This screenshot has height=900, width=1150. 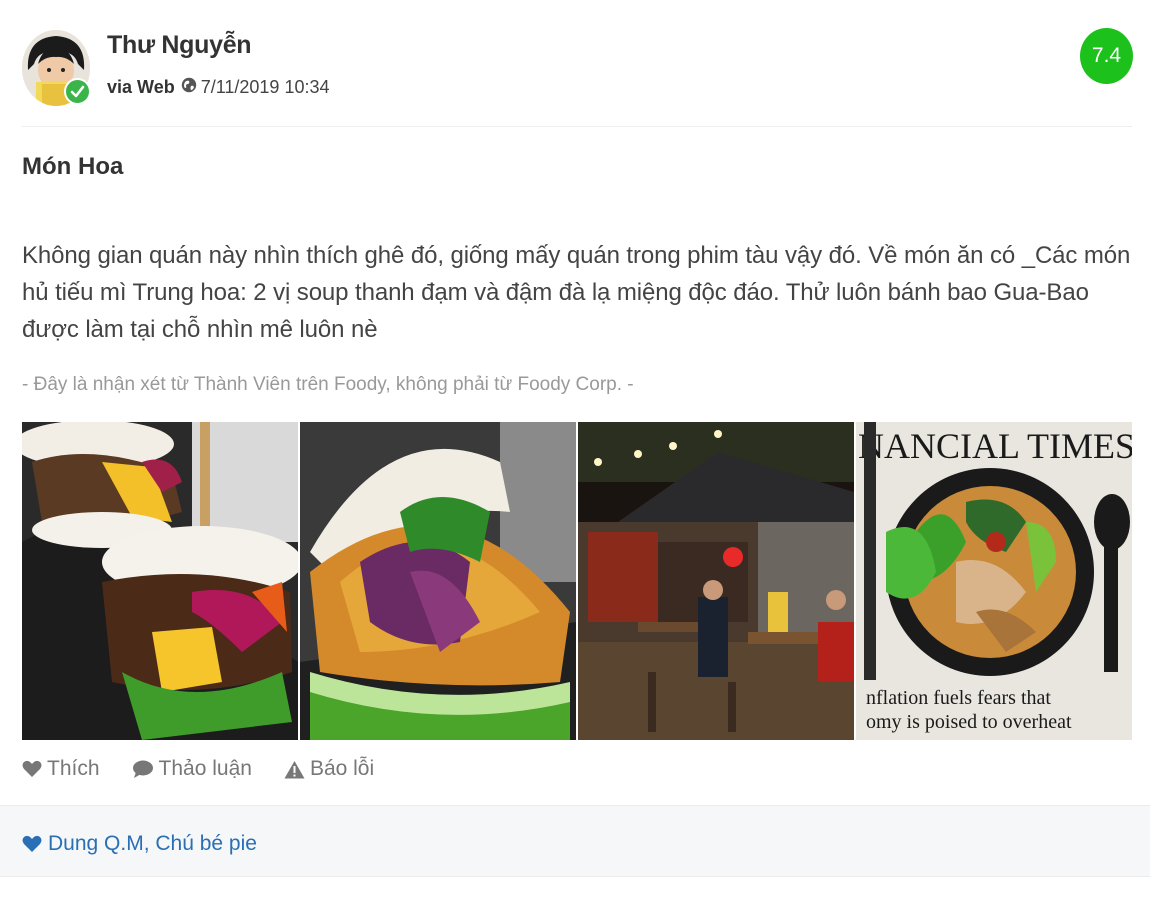 What do you see at coordinates (575, 63) in the screenshot?
I see `review-header: Thư Nguyễn via Web 7/11/2019 10:34 7.4` at bounding box center [575, 63].